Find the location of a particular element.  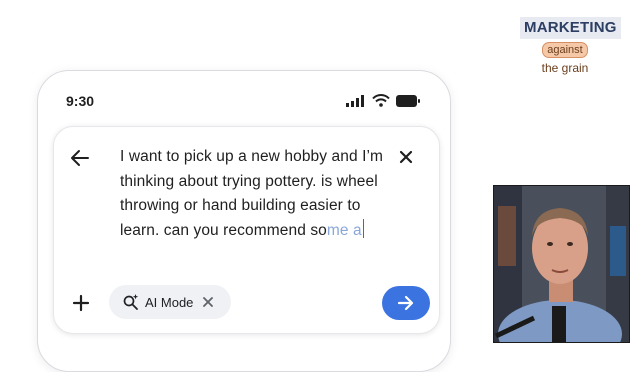

logo-tagline-faint is located at coordinates (565, 79).